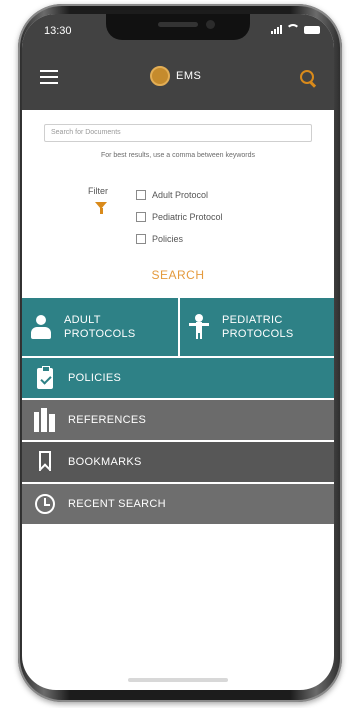 The width and height of the screenshot is (360, 708). I want to click on status-icons, so click(295, 29).